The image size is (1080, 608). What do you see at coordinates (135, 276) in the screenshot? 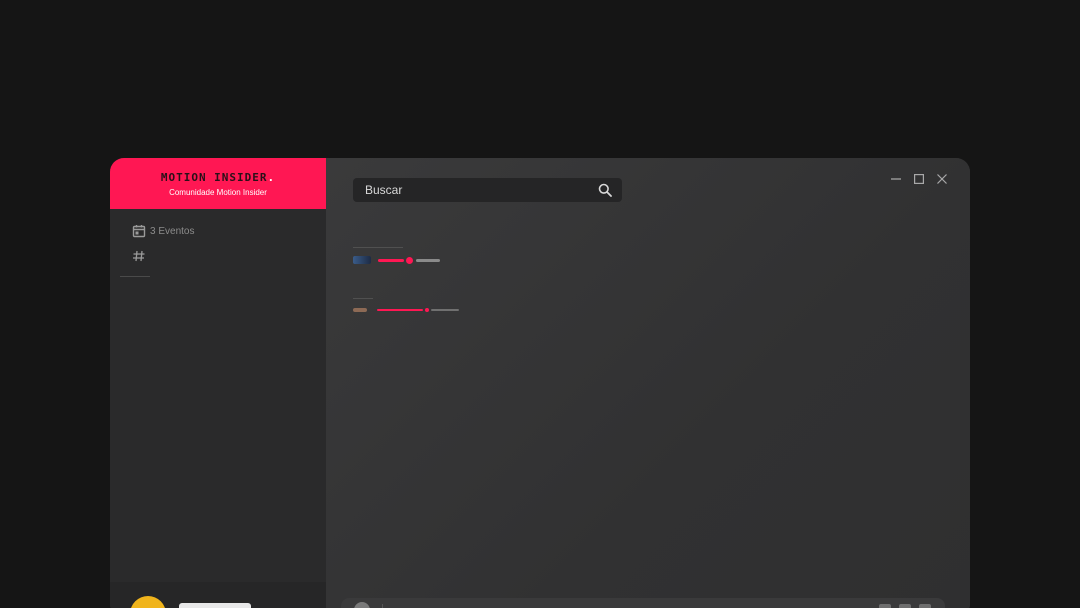
I see `sidebar-divider` at bounding box center [135, 276].